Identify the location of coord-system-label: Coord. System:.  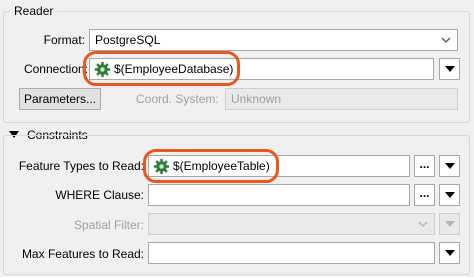
(177, 99).